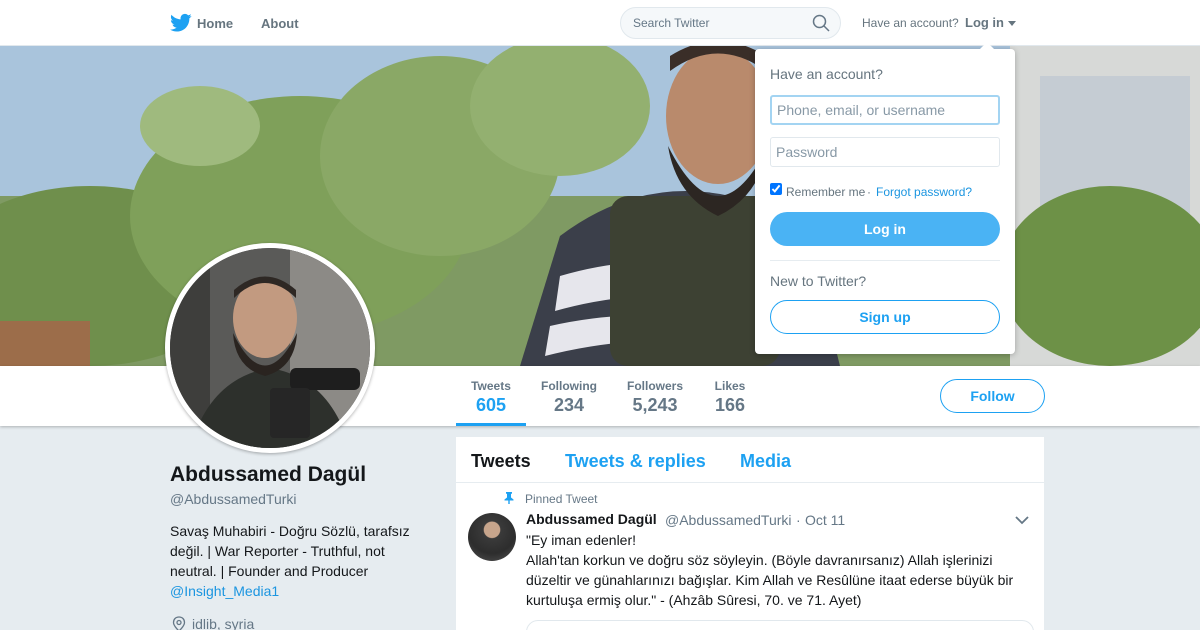 The height and width of the screenshot is (630, 1200). What do you see at coordinates (730, 405) in the screenshot?
I see `stat-value: 166` at bounding box center [730, 405].